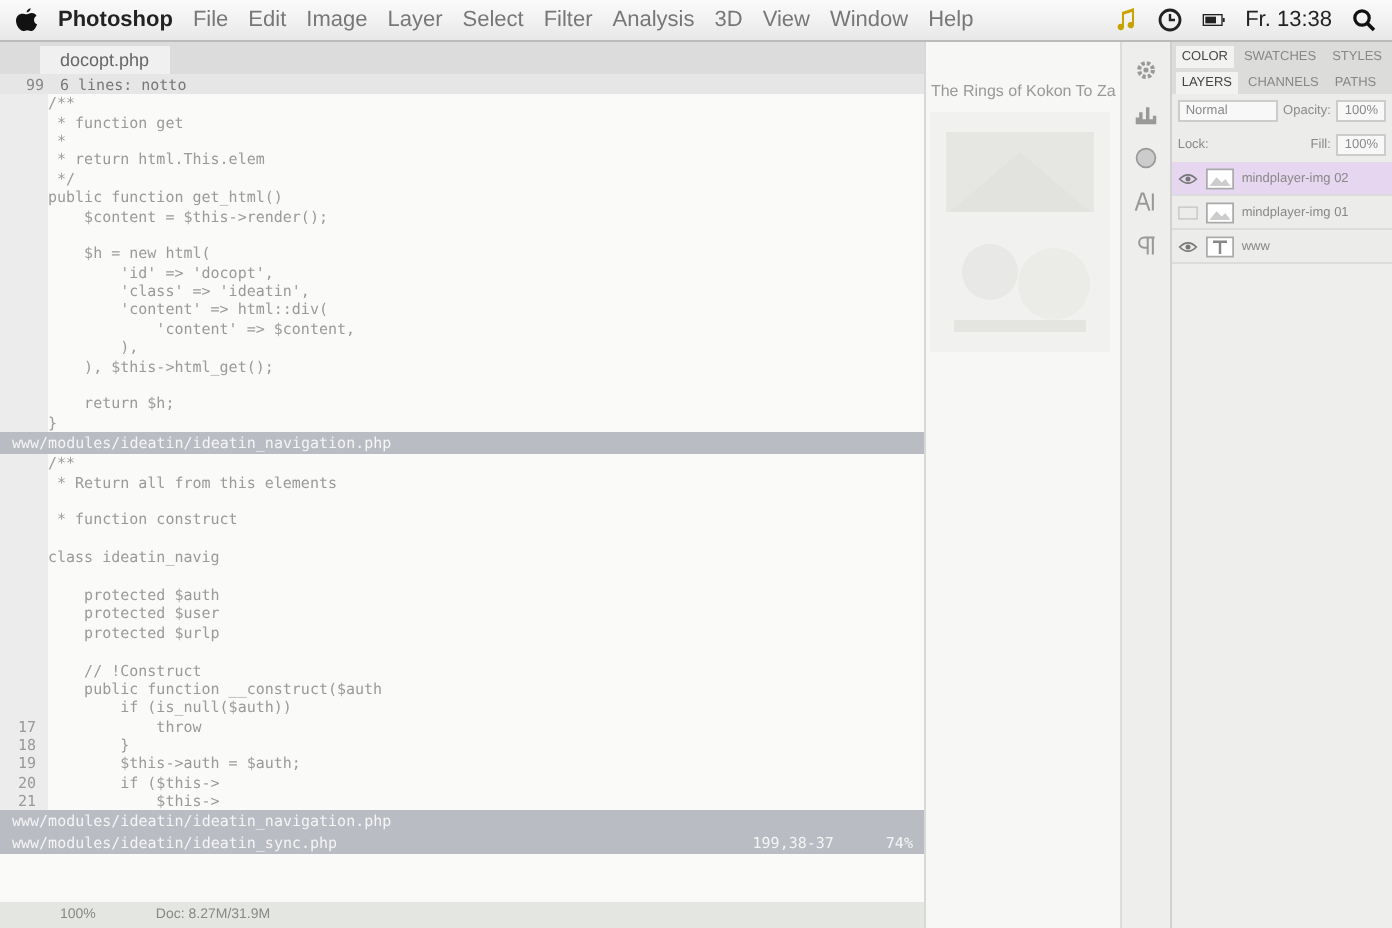 The image size is (1392, 928). I want to click on text-layer-icon, so click(1219, 246).